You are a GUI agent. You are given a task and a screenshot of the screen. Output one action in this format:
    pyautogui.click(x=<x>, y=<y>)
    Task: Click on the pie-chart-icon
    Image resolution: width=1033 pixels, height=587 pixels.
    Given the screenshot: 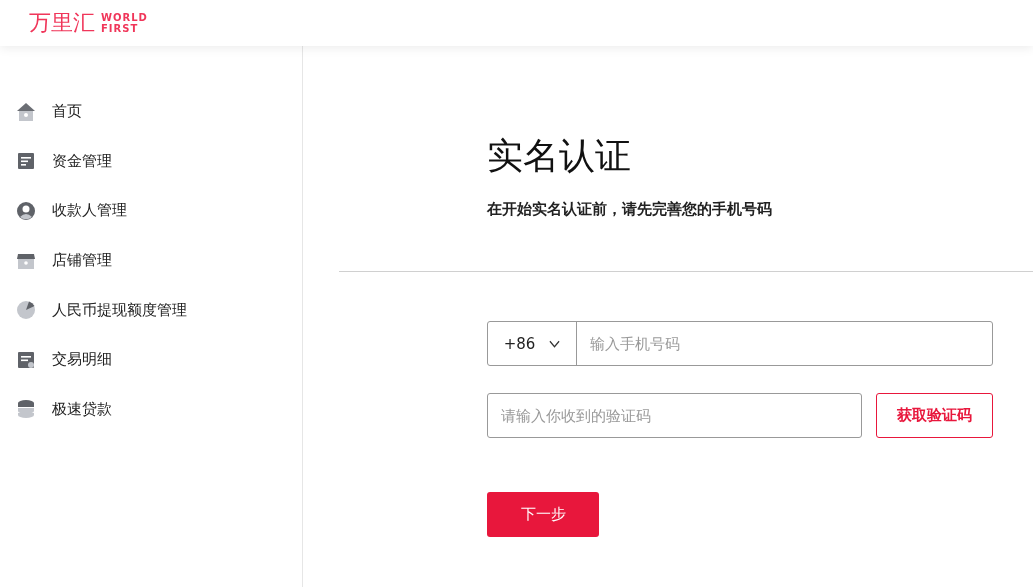 What is the action you would take?
    pyautogui.click(x=26, y=310)
    